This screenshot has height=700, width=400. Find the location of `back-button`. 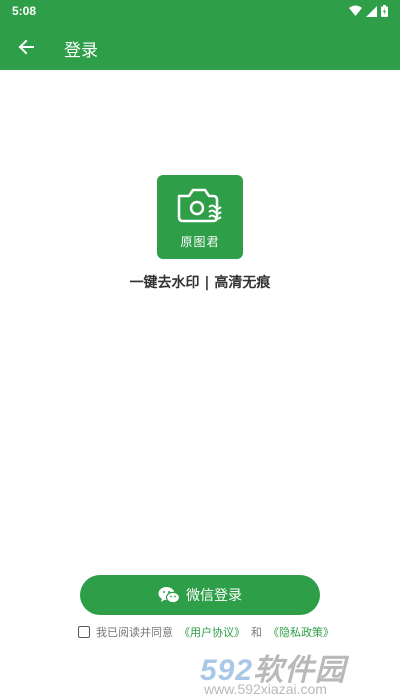

back-button is located at coordinates (26, 47).